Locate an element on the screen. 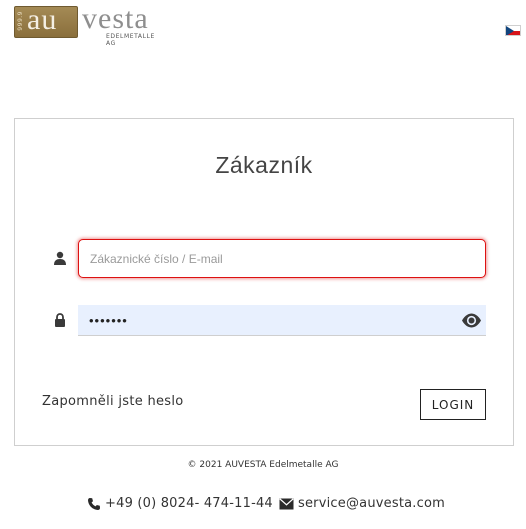  user-icon is located at coordinates (60, 258).